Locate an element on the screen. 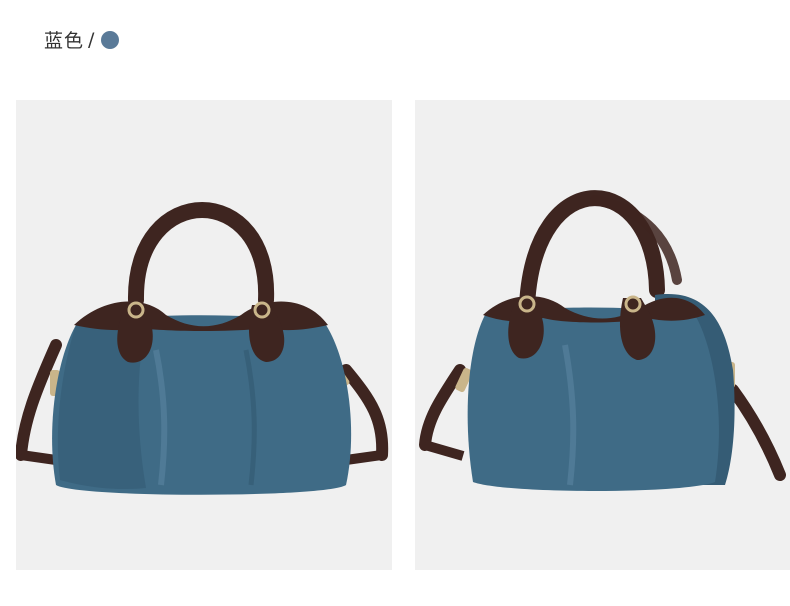 This screenshot has height=606, width=790. color-name: 蓝色 is located at coordinates (64, 41).